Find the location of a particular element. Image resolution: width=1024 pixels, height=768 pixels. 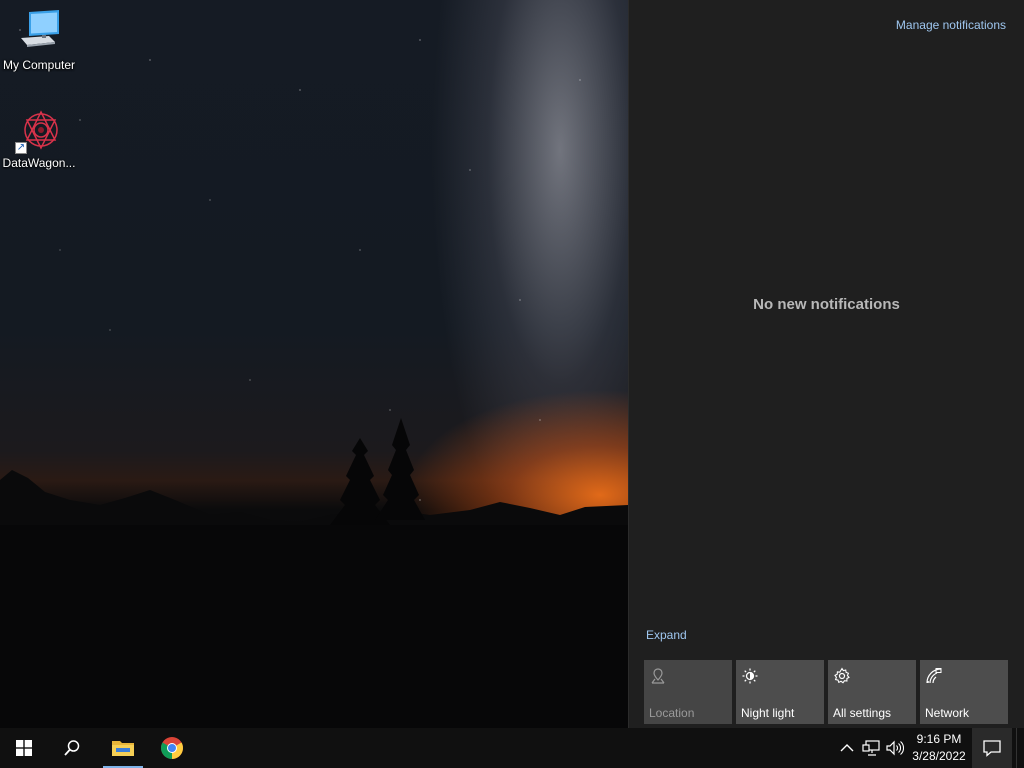

quick-action-label: Night light is located at coordinates (768, 713).